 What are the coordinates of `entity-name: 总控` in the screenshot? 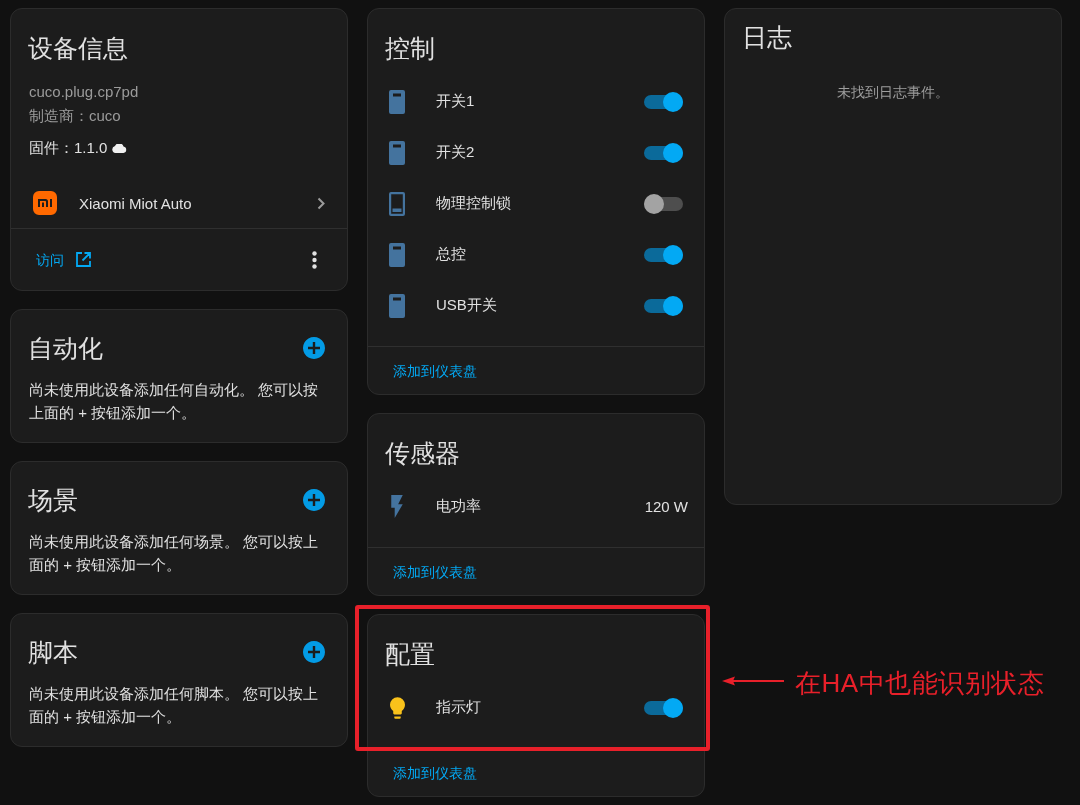 It's located at (451, 254).